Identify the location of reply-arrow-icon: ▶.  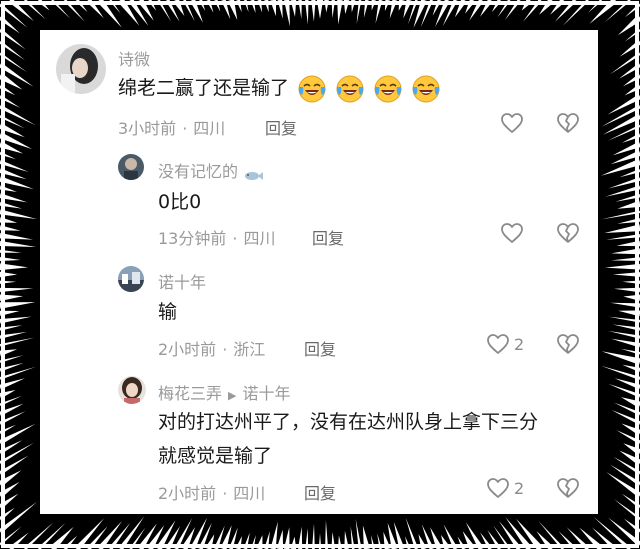
(232, 395).